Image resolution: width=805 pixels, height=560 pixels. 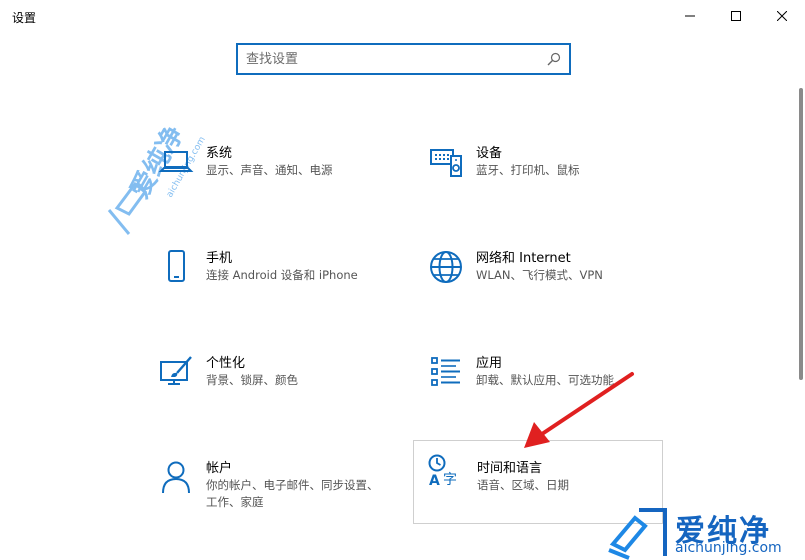 What do you see at coordinates (446, 267) in the screenshot?
I see `globe-icon` at bounding box center [446, 267].